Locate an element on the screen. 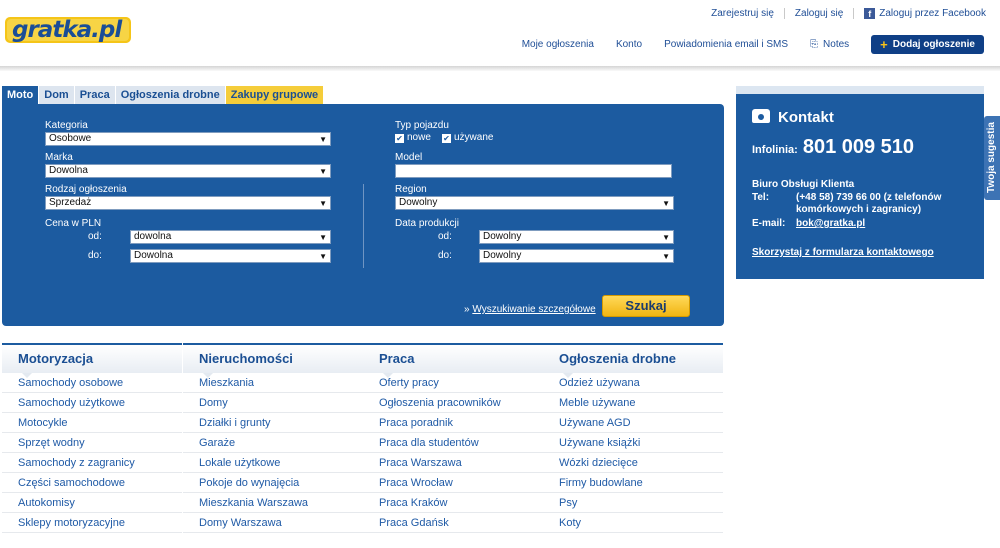 The width and height of the screenshot is (1000, 548). infolinia-label: Infolinia: is located at coordinates (775, 150).